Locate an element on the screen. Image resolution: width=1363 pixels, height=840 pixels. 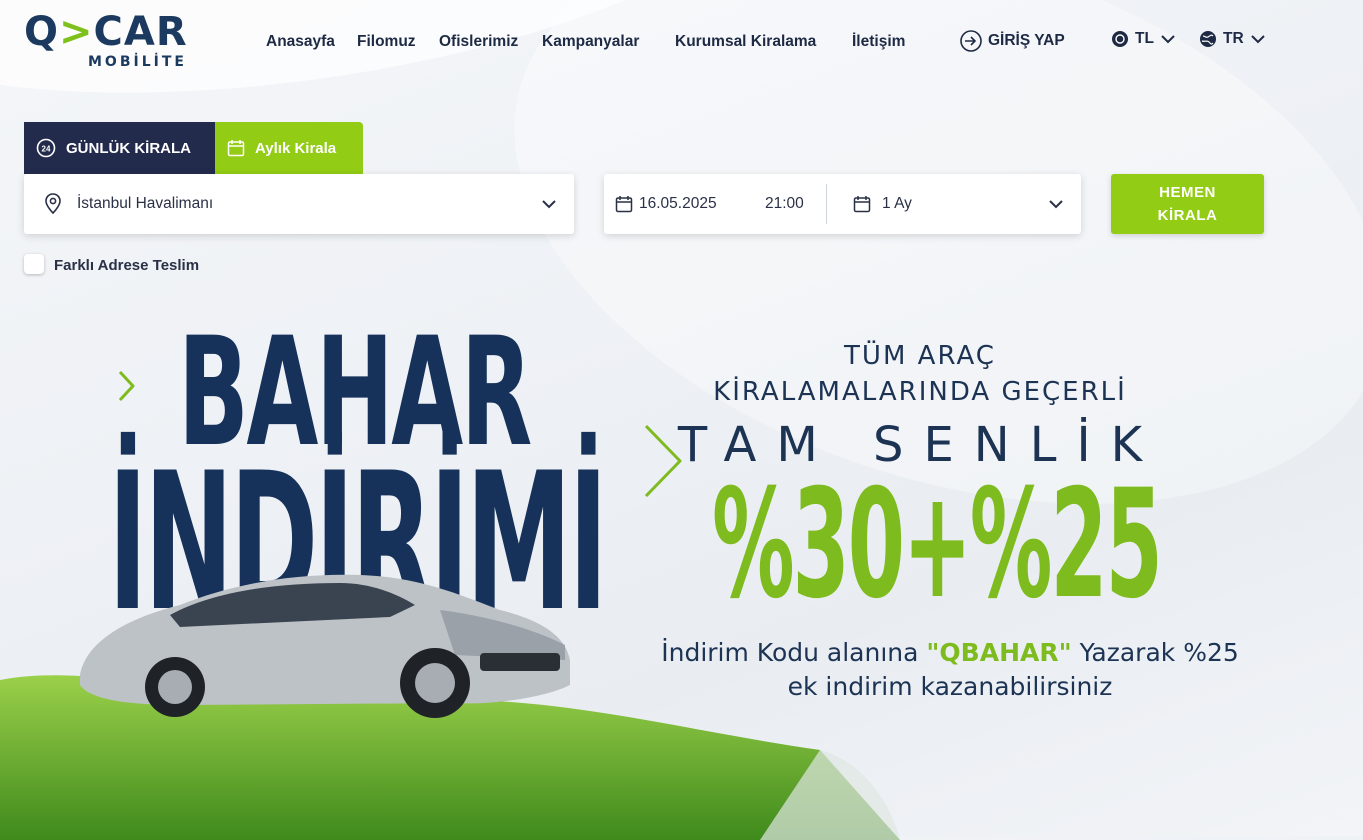
pickup-location-select: İstanbul Havalimanı is located at coordinates (299, 204).